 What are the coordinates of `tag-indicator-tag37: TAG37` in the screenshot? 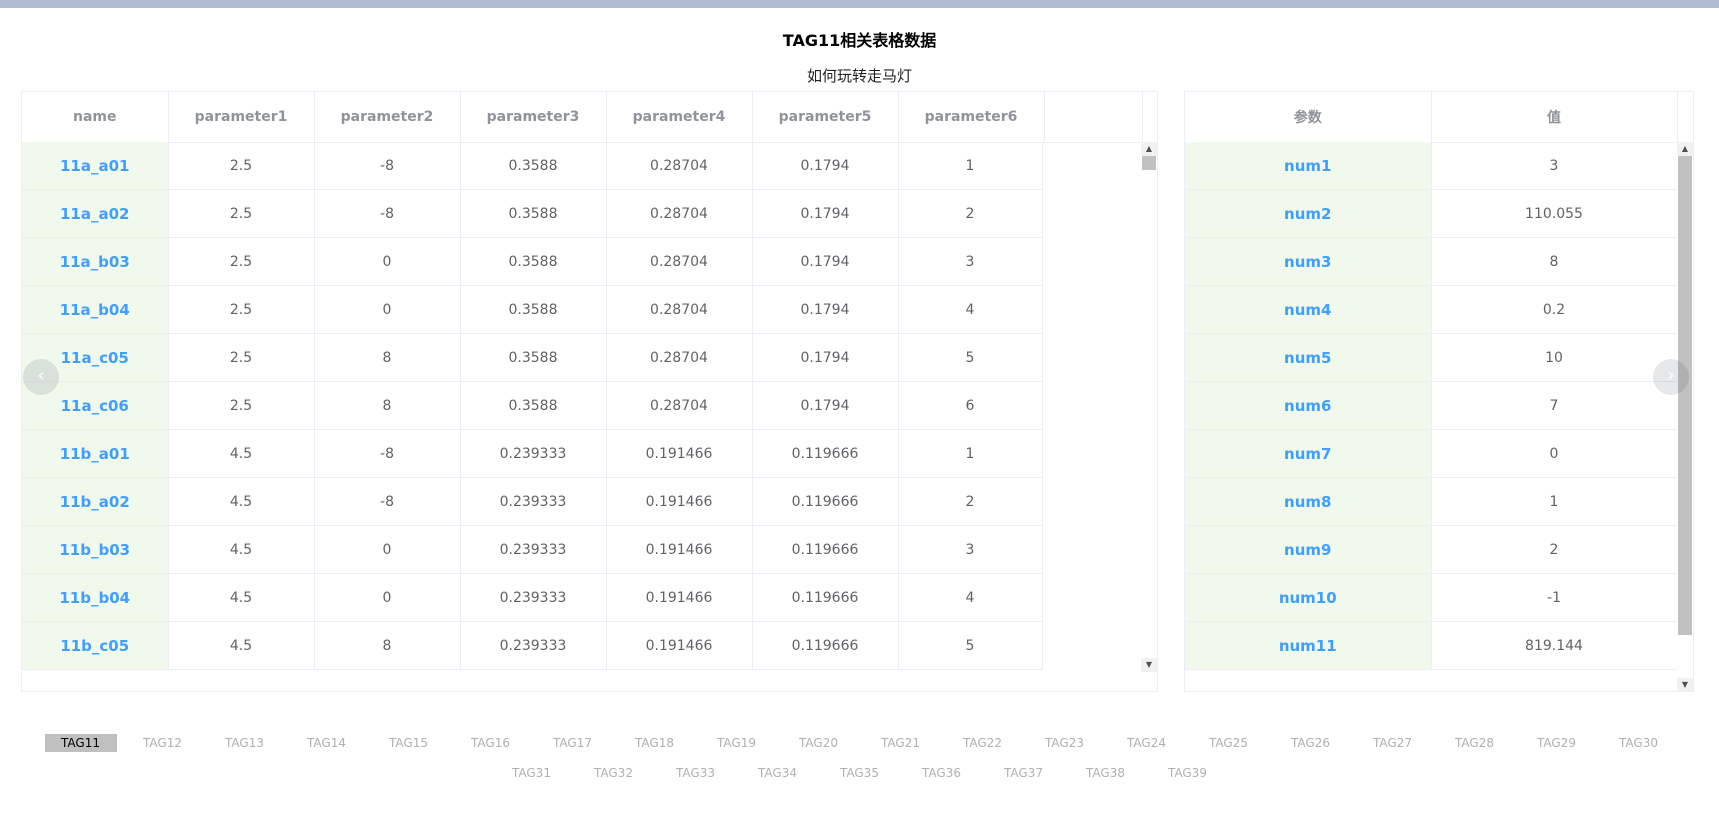 It's located at (1024, 773).